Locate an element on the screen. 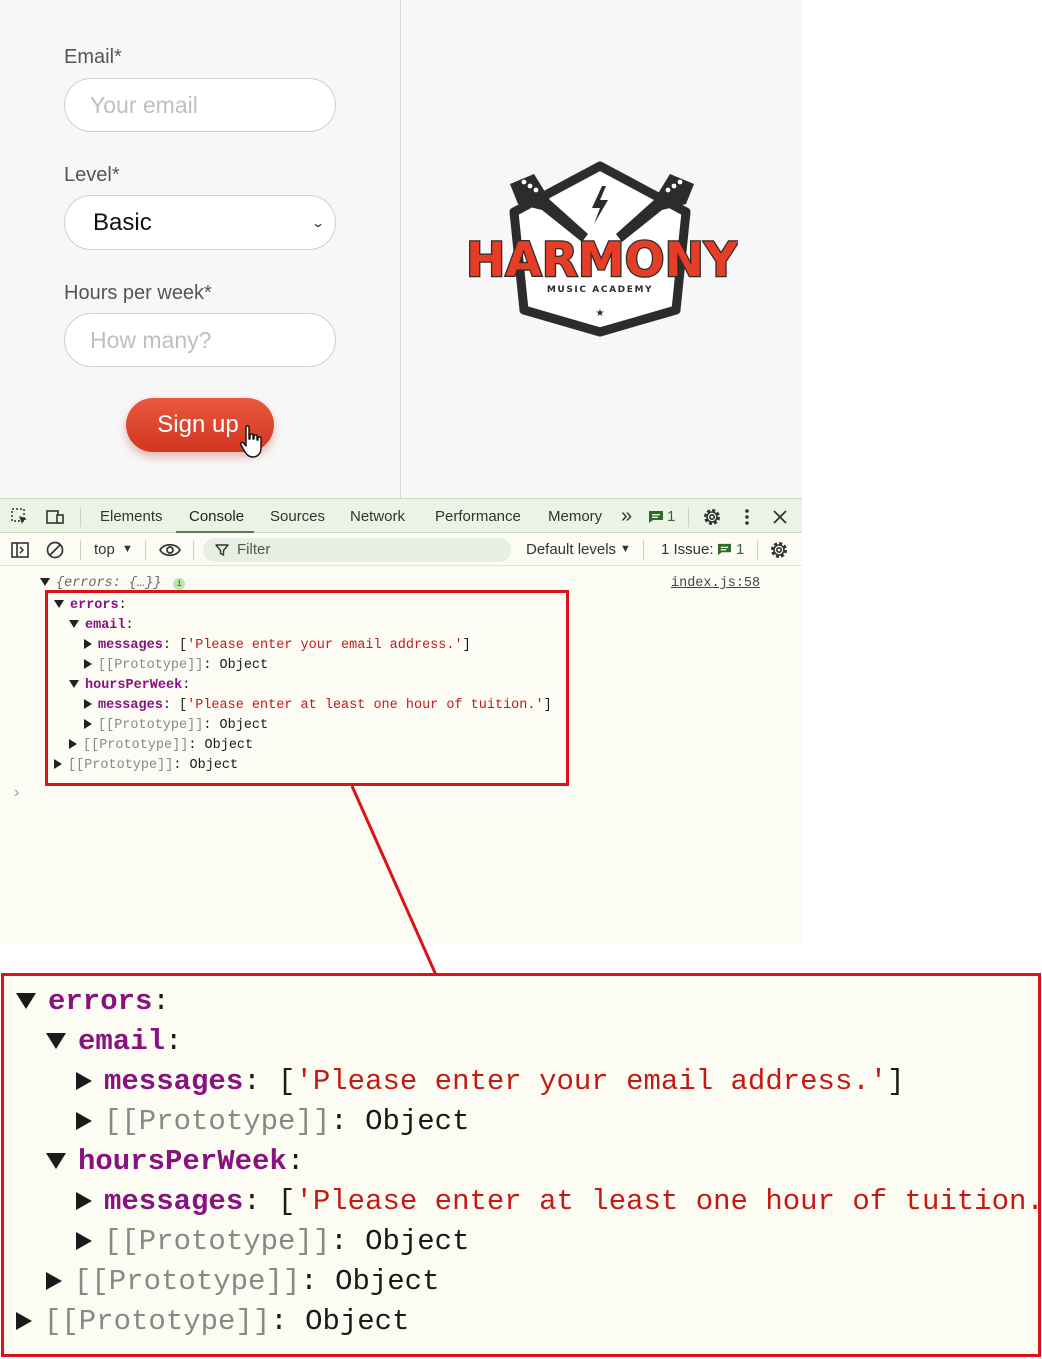  console-key: hoursPerWeek is located at coordinates (182, 1161).